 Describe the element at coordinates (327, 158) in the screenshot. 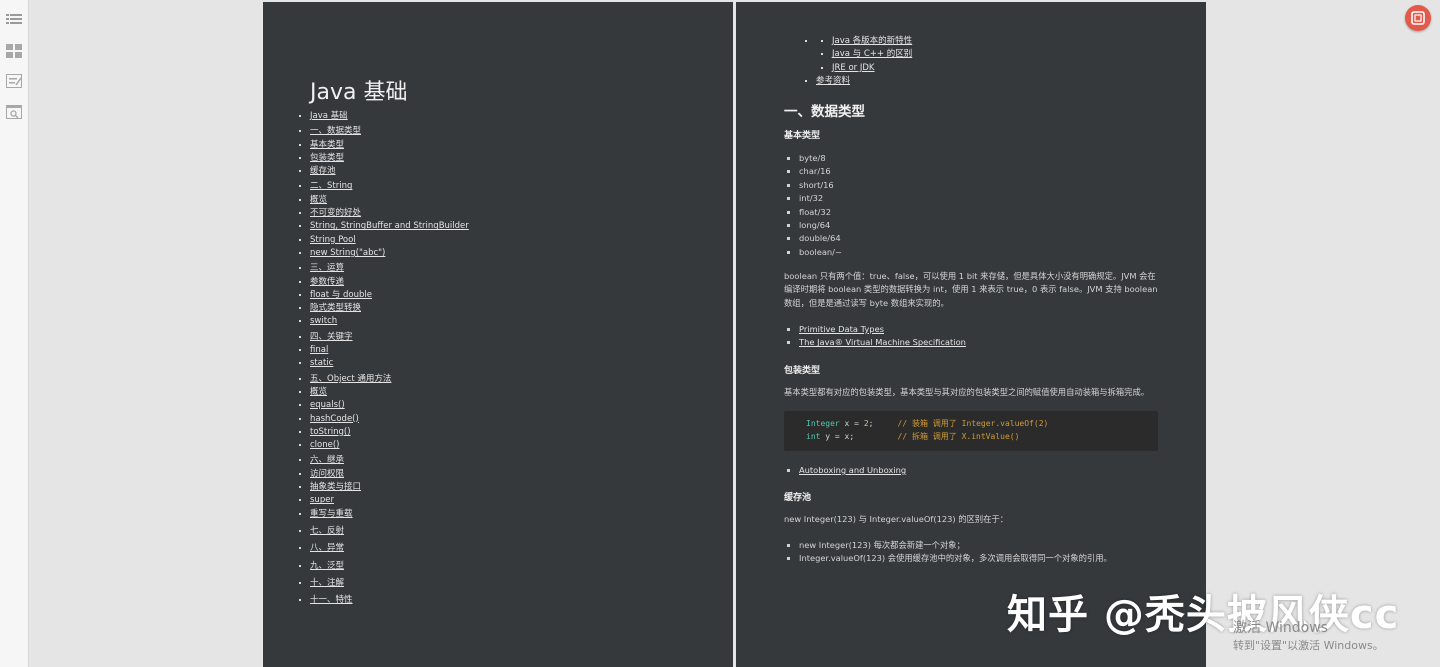

I see `toc-link: 包装类型` at that location.